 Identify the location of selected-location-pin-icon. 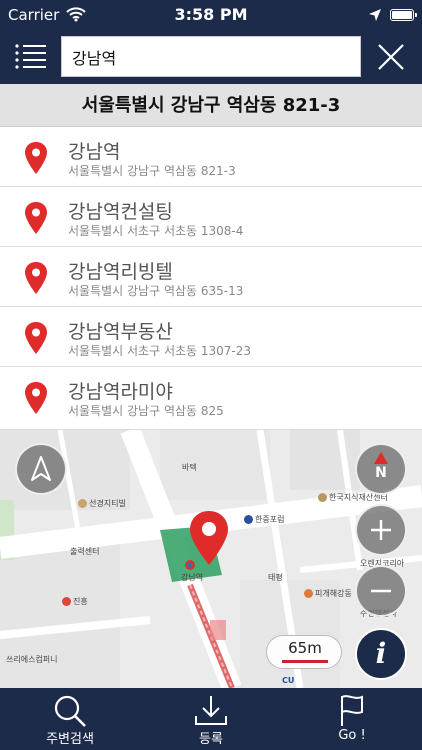
(209, 538).